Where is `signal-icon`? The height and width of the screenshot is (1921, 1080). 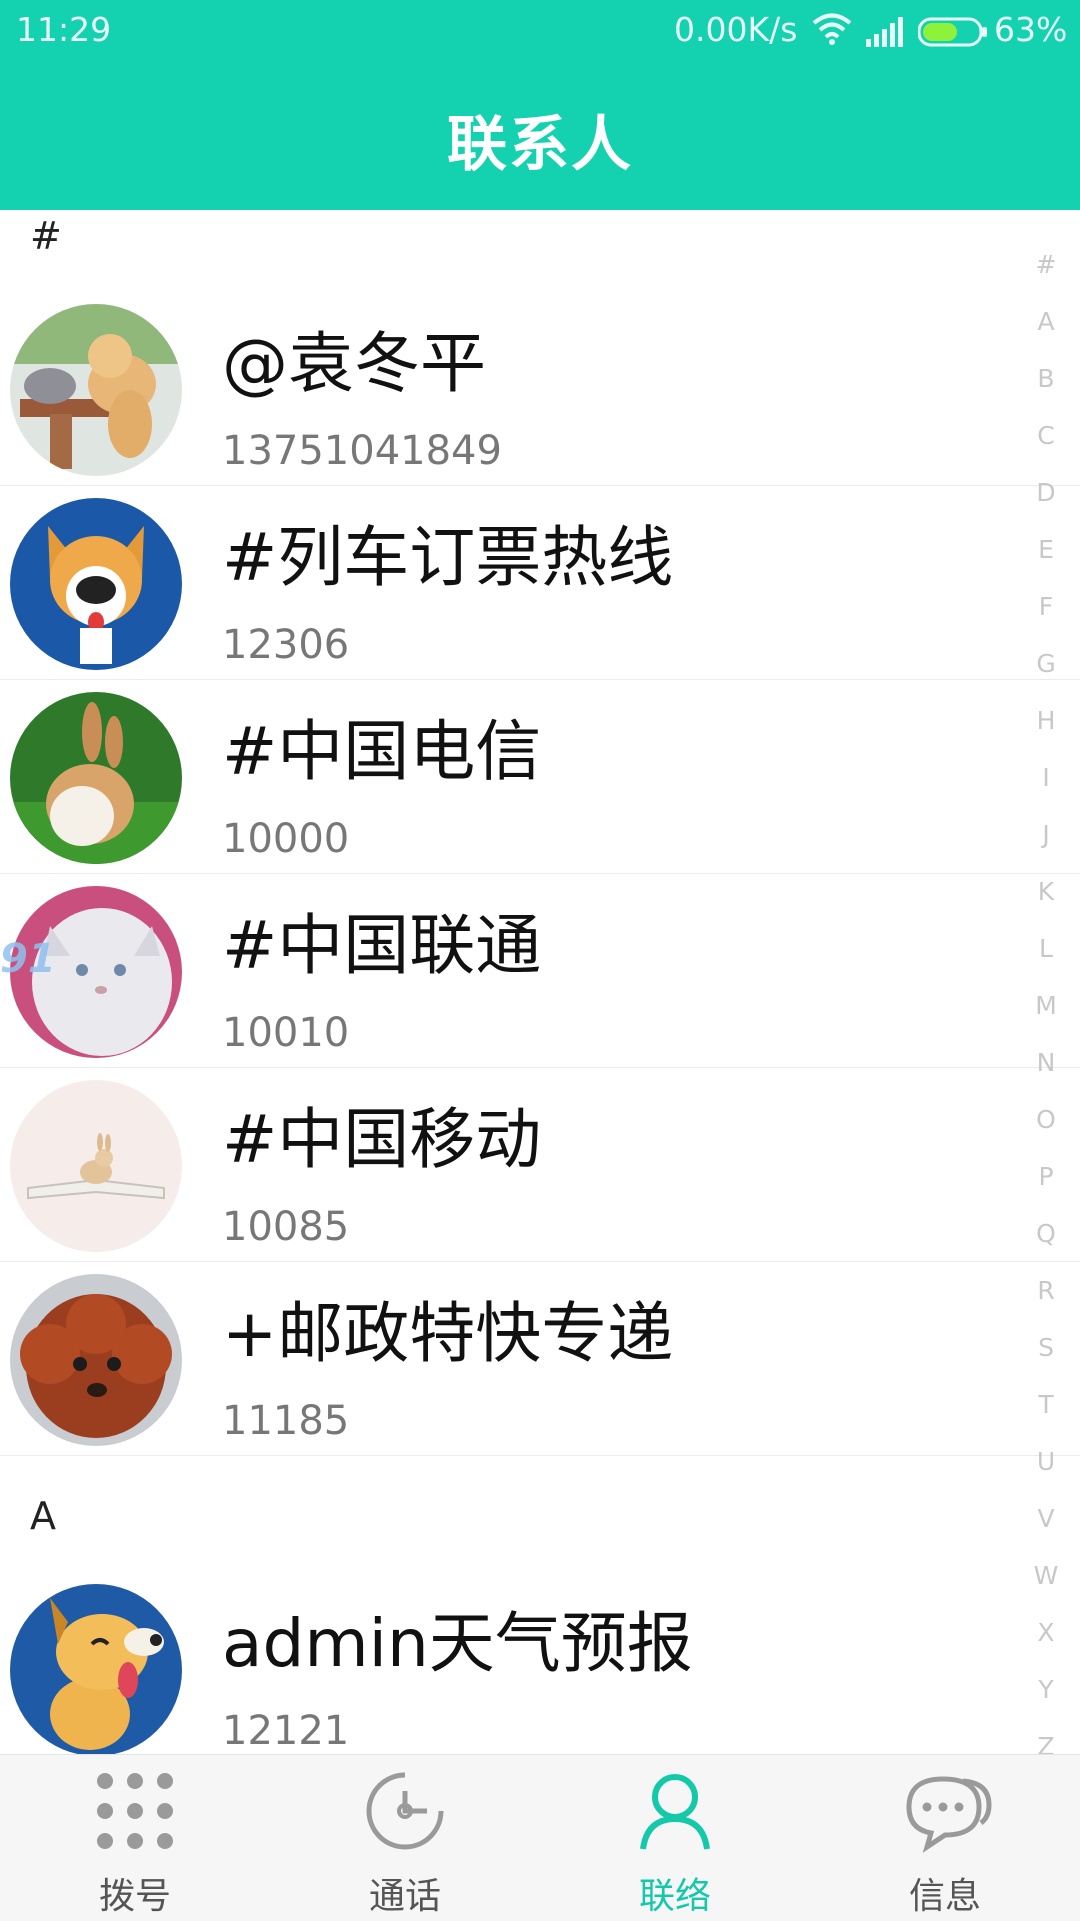
signal-icon is located at coordinates (886, 35).